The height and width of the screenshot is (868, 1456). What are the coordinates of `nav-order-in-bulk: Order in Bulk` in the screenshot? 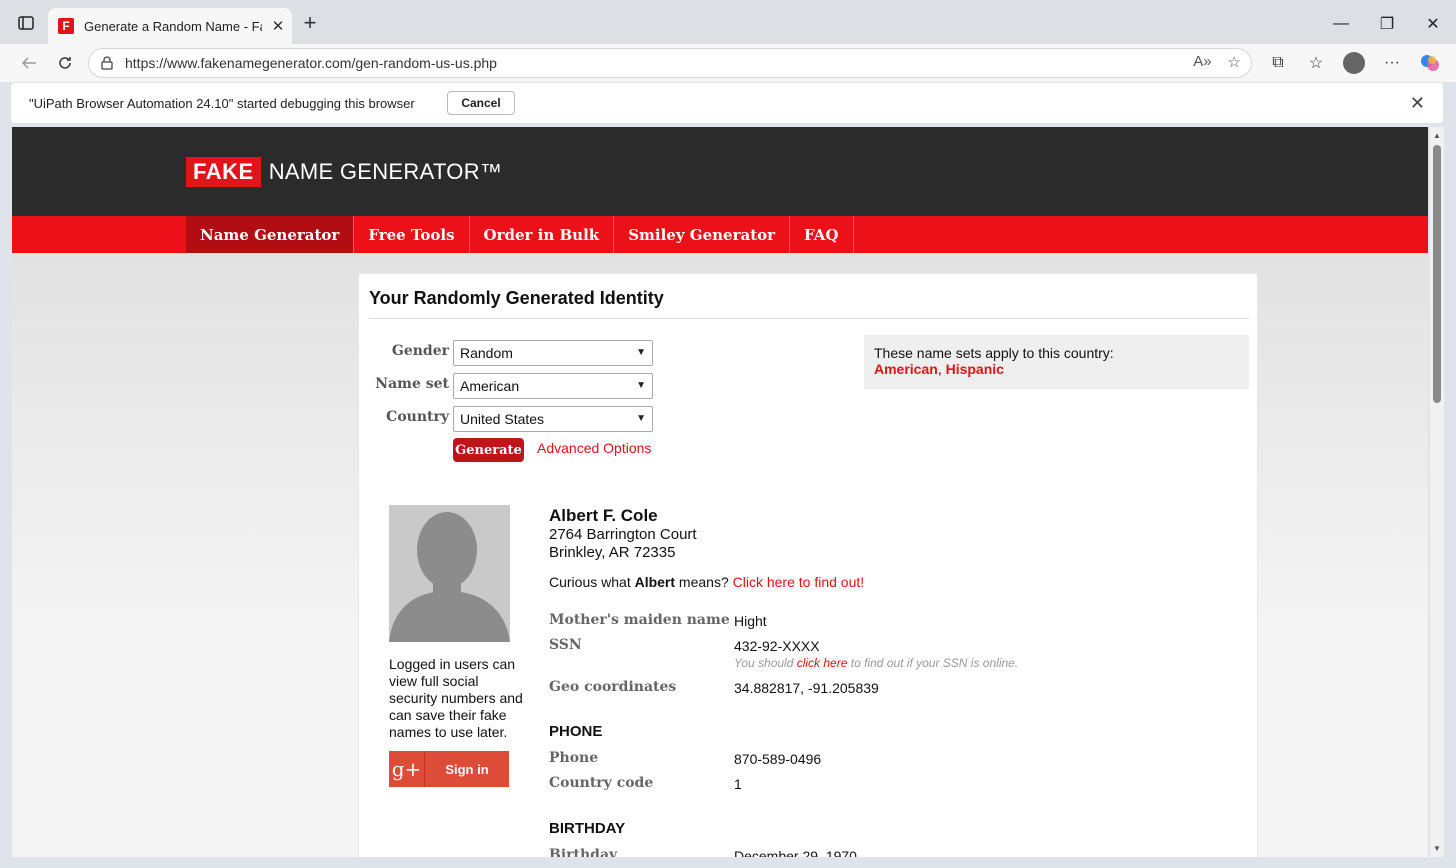 It's located at (542, 234).